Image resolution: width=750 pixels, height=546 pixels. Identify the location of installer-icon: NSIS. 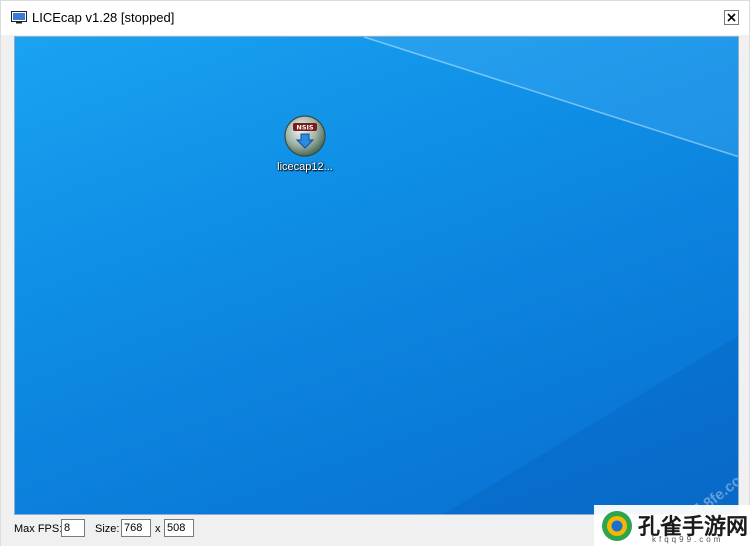
(305, 136).